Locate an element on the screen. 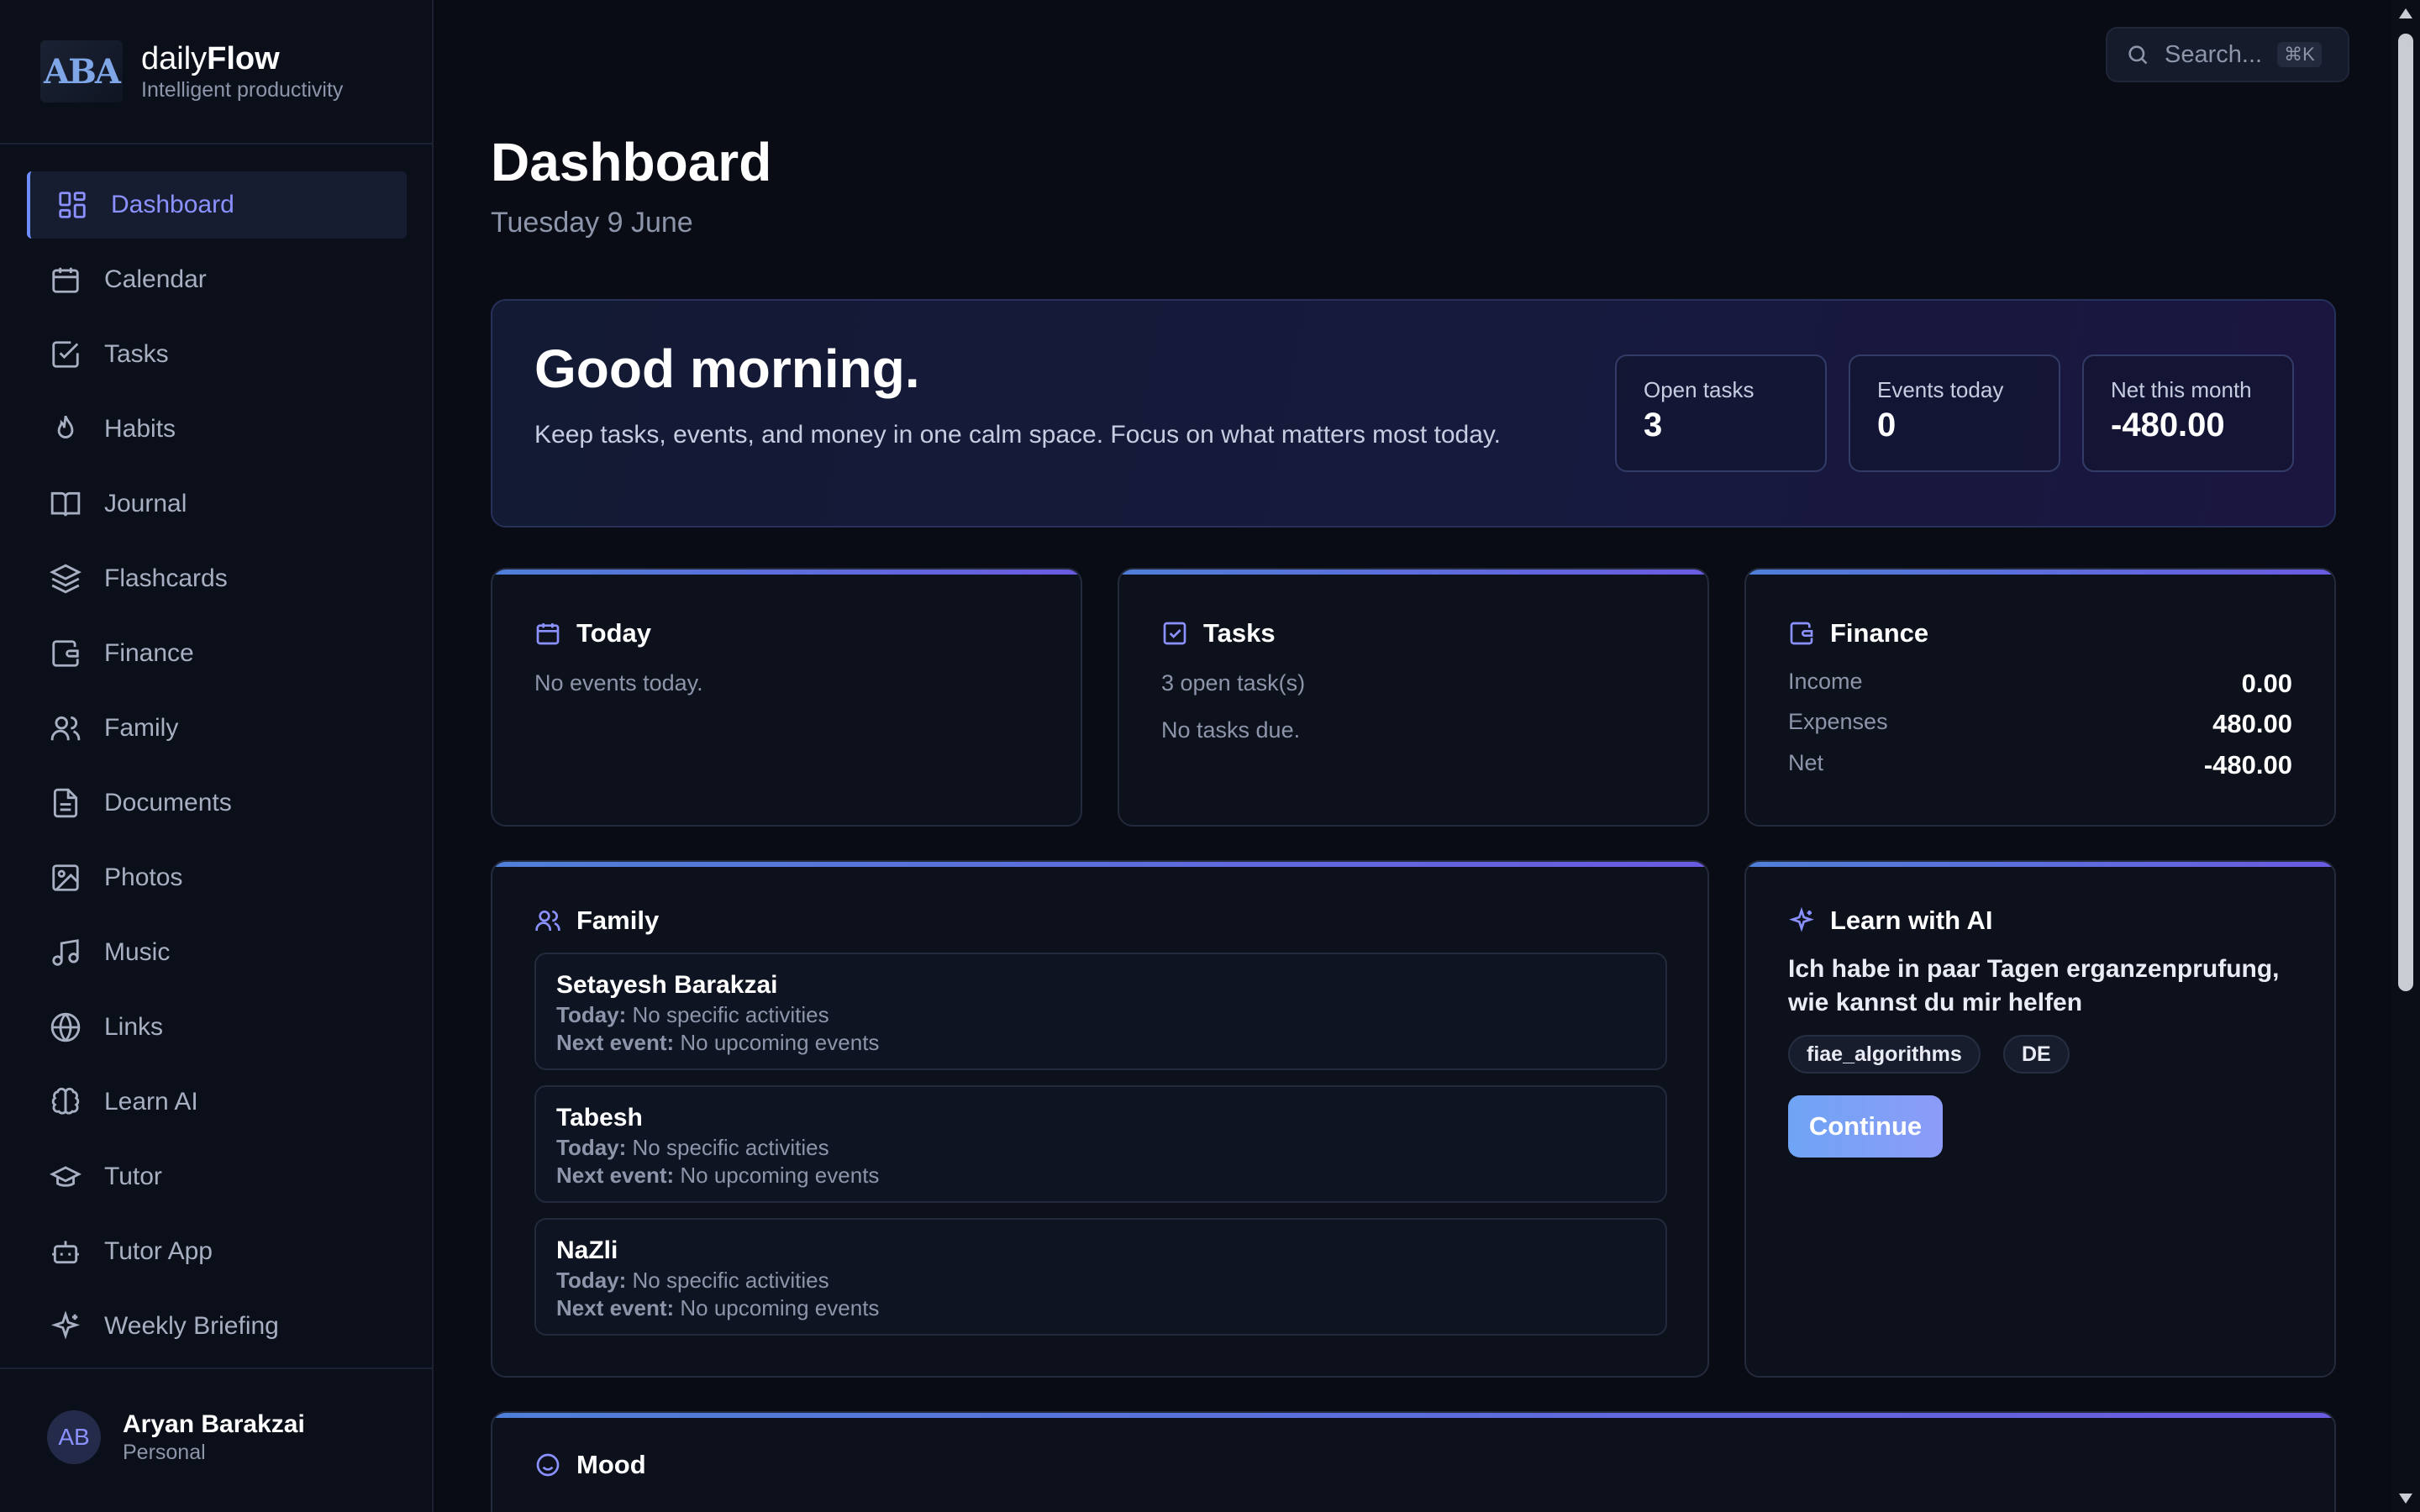 This screenshot has width=2420, height=1512. brand-text: dailyFlow Intelligent productivity is located at coordinates (242, 71).